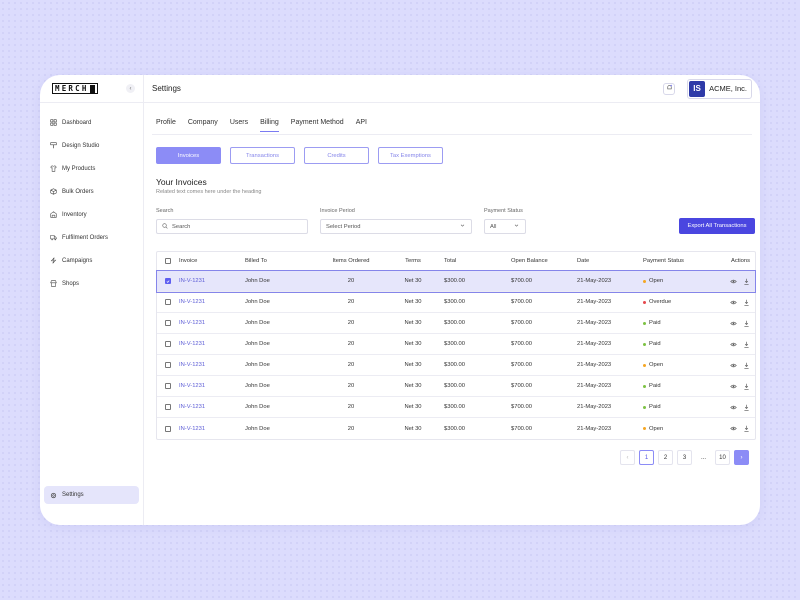  Describe the element at coordinates (741, 457) in the screenshot. I see `next-page-button: ›` at that location.